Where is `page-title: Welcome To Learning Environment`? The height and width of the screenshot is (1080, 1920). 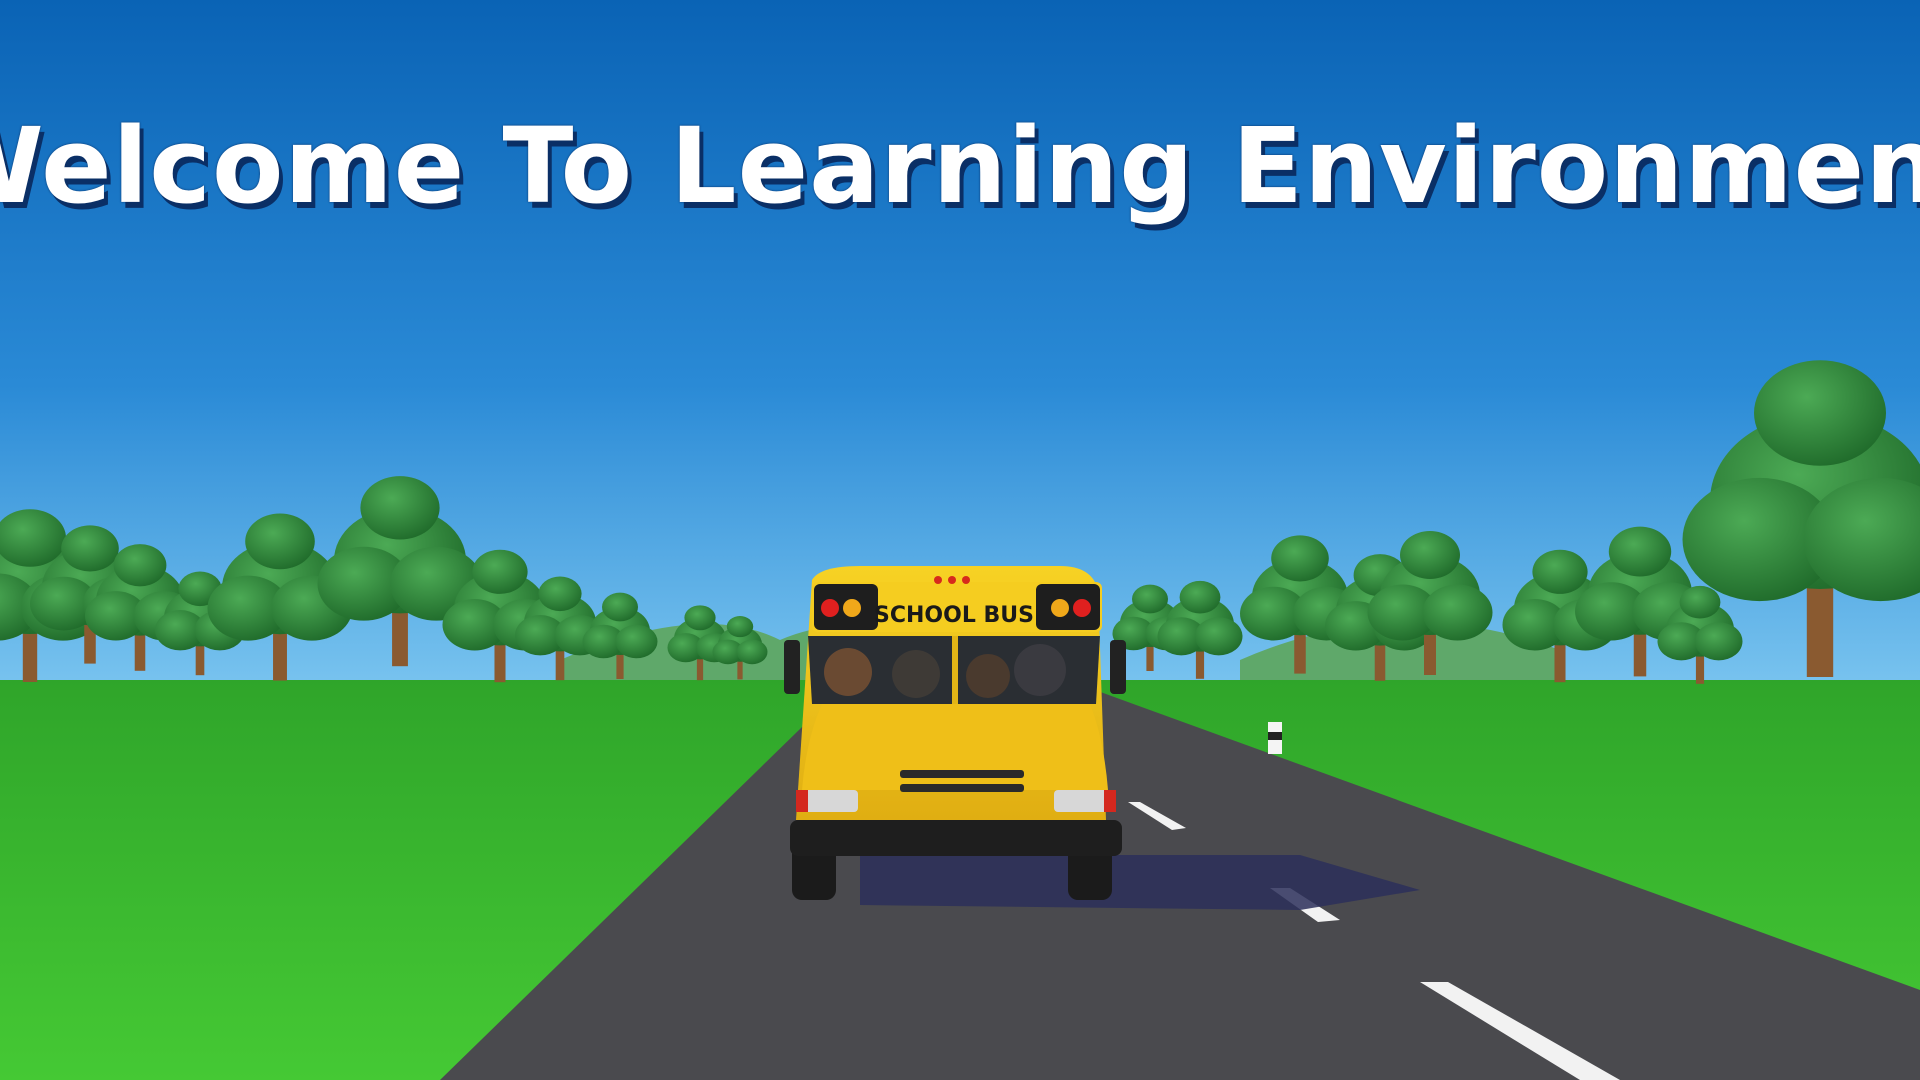 page-title: Welcome To Learning Environment is located at coordinates (960, 166).